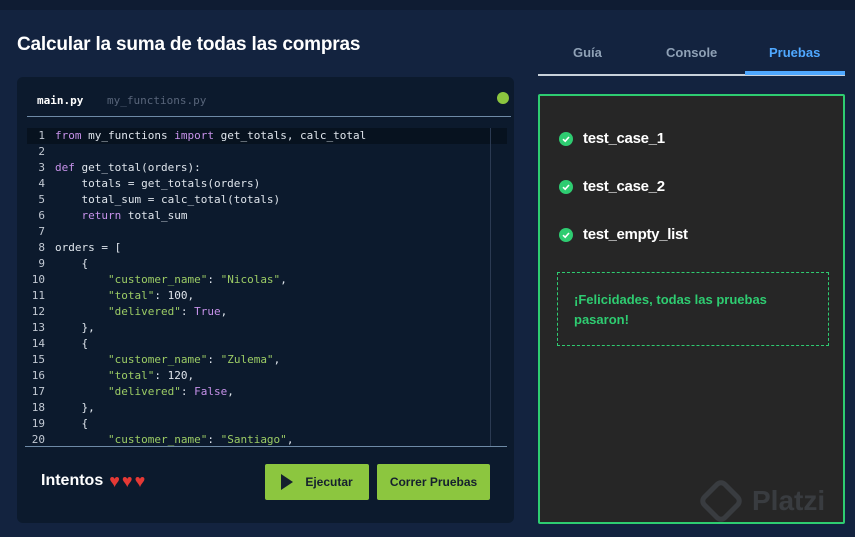 The width and height of the screenshot is (855, 537). I want to click on line-content: "delivered": False,, so click(170, 391).